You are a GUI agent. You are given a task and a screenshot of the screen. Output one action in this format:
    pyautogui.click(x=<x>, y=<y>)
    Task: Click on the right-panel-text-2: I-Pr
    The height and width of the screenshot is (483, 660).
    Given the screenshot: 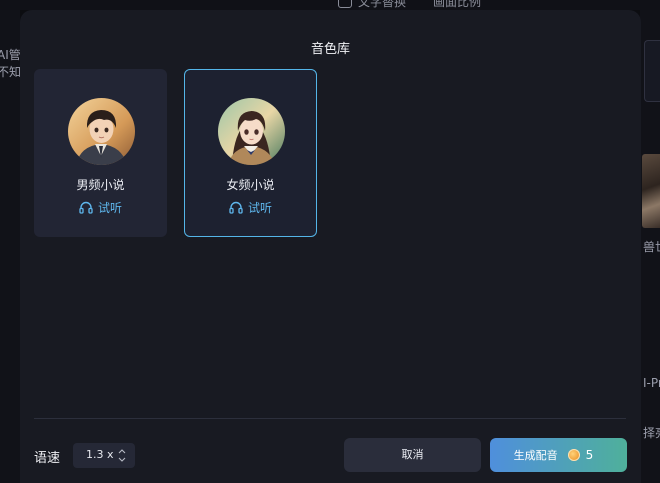 What is the action you would take?
    pyautogui.click(x=651, y=383)
    